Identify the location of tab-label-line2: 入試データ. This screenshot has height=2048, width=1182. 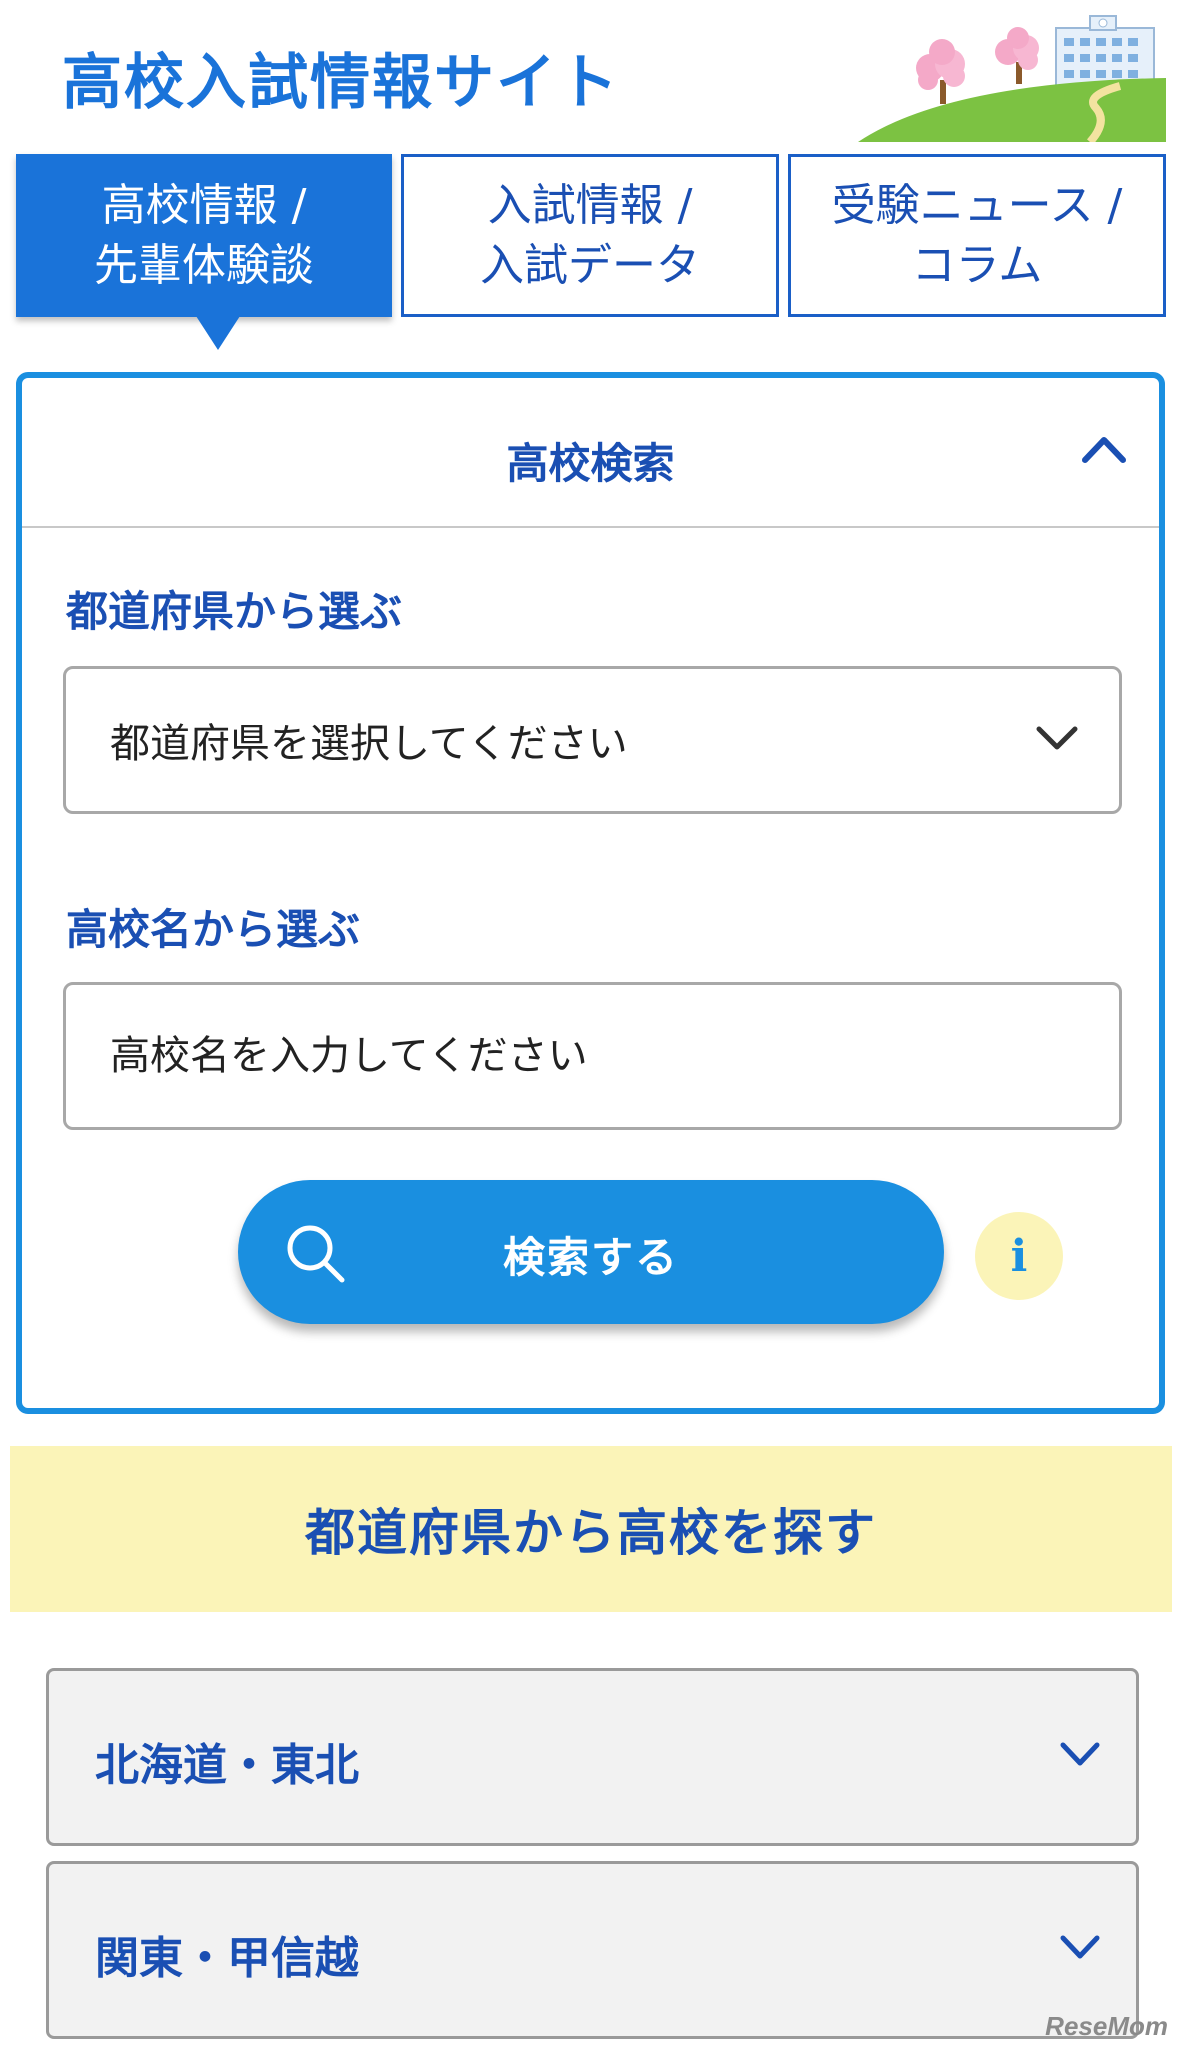
(590, 265).